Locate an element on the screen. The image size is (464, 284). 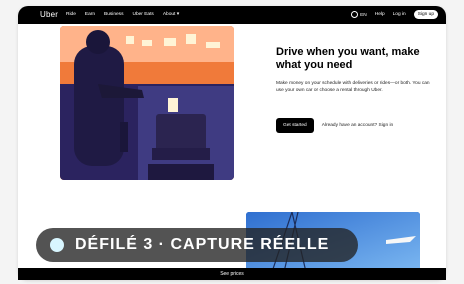
chevron-down-icon: ▾ is located at coordinates (178, 14).